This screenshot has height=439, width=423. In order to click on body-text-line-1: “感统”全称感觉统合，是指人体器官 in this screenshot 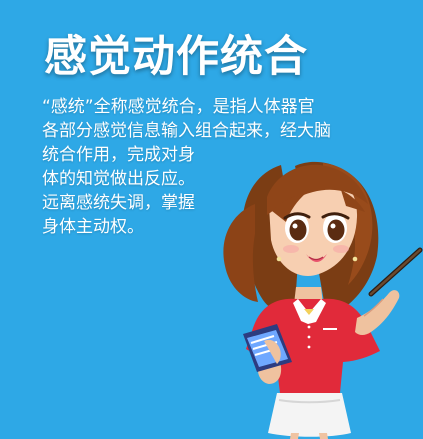, I will do `click(178, 107)`.